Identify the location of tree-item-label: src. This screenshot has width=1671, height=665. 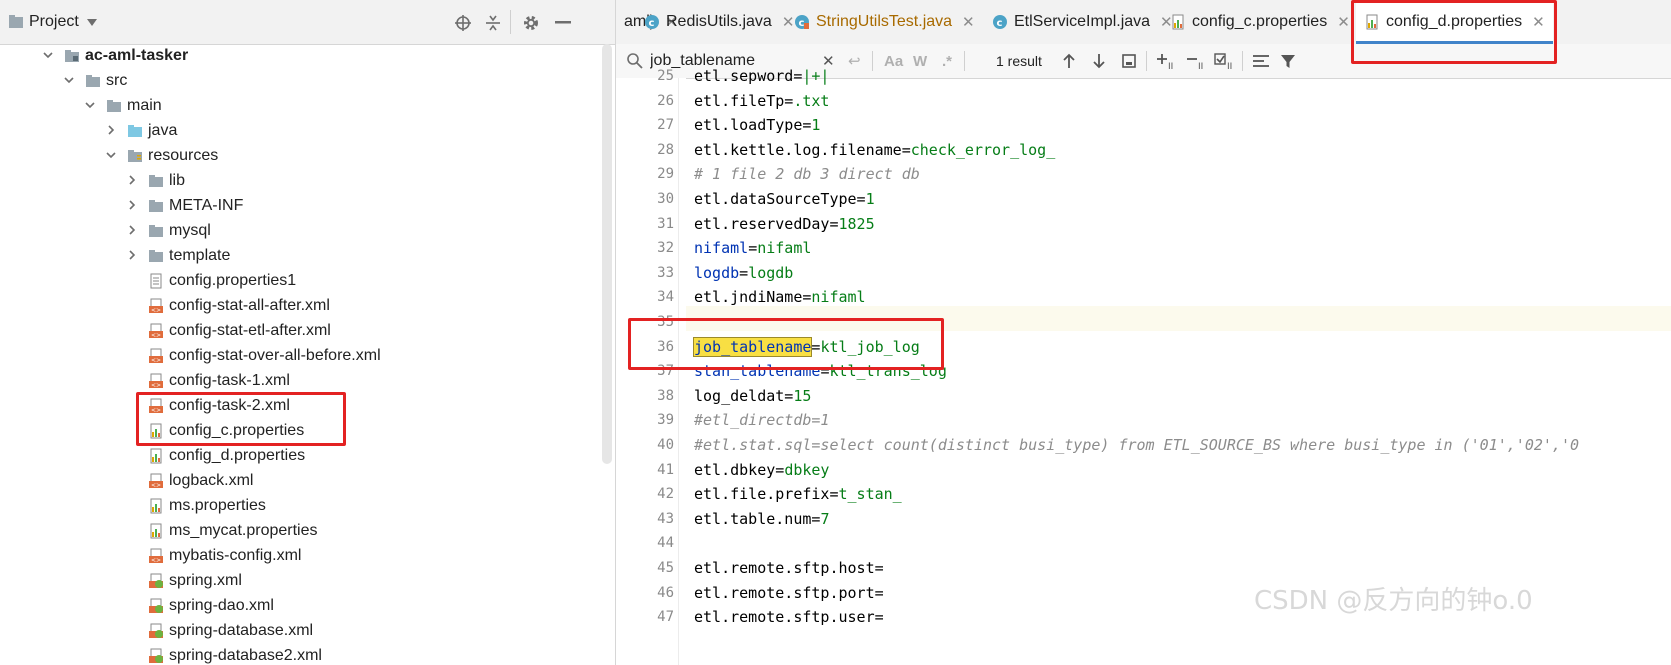
(117, 80).